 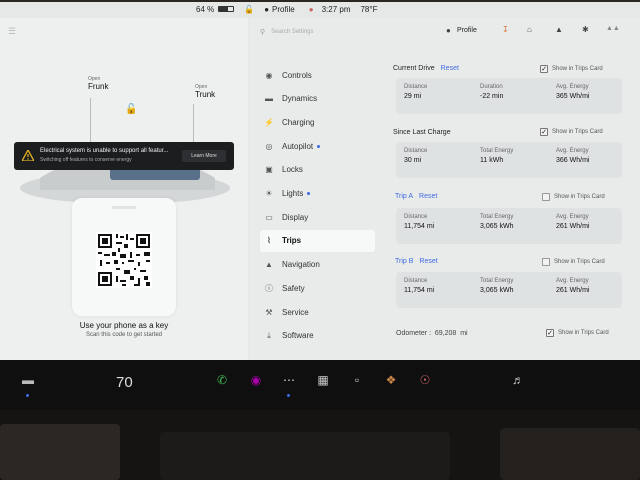 What do you see at coordinates (577, 333) in the screenshot?
I see `odometer-show-toggle: ✓ Show in Trips Card` at bounding box center [577, 333].